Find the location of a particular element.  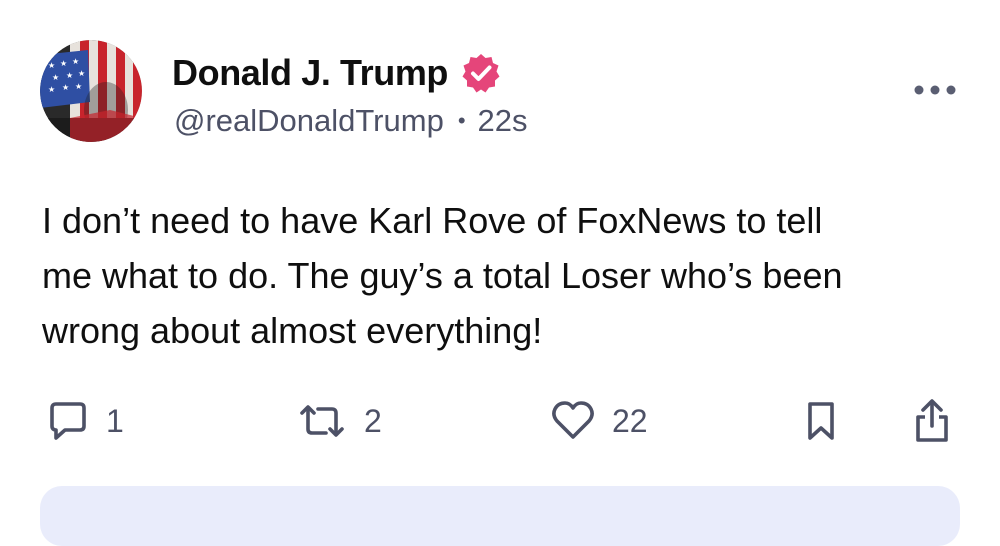

bookmark-button is located at coordinates (821, 421).